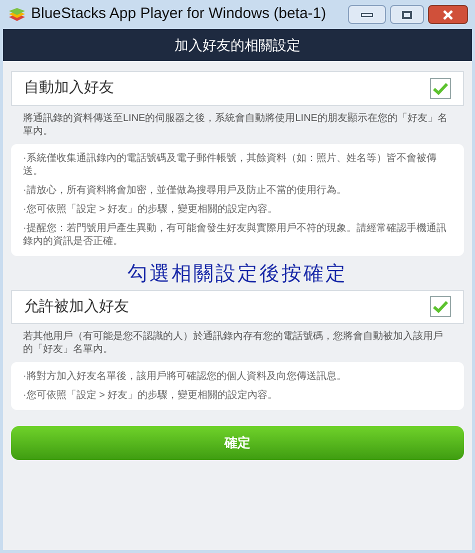 The height and width of the screenshot is (553, 475). Describe the element at coordinates (185, 190) in the screenshot. I see `note-text: ·請放心，所有資料將會加密，並僅做為搜尋用戶及防止不當的使用行為。` at that location.